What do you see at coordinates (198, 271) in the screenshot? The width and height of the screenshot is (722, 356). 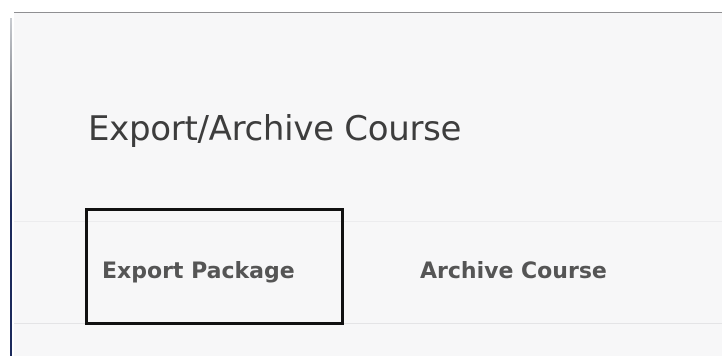 I see `tab-export-package: Export Package` at bounding box center [198, 271].